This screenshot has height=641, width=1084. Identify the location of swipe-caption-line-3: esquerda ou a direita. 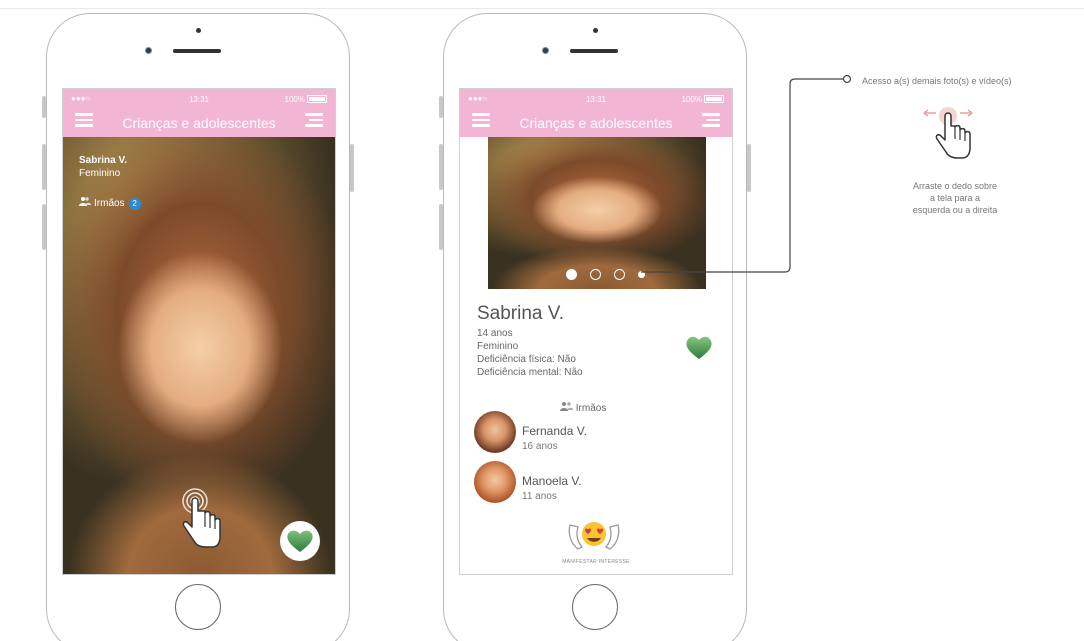
(955, 210).